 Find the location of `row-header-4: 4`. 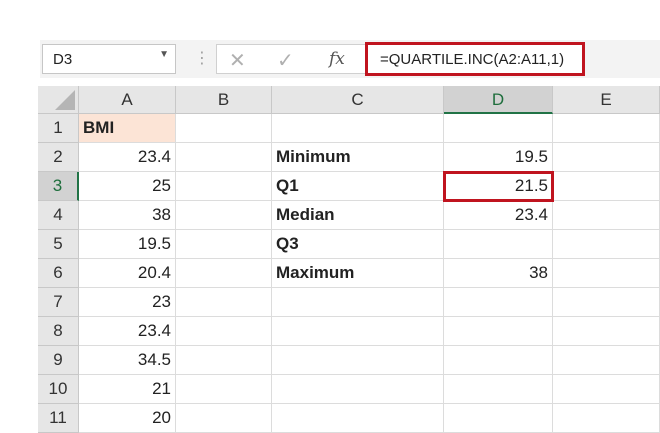

row-header-4: 4 is located at coordinates (58, 215).